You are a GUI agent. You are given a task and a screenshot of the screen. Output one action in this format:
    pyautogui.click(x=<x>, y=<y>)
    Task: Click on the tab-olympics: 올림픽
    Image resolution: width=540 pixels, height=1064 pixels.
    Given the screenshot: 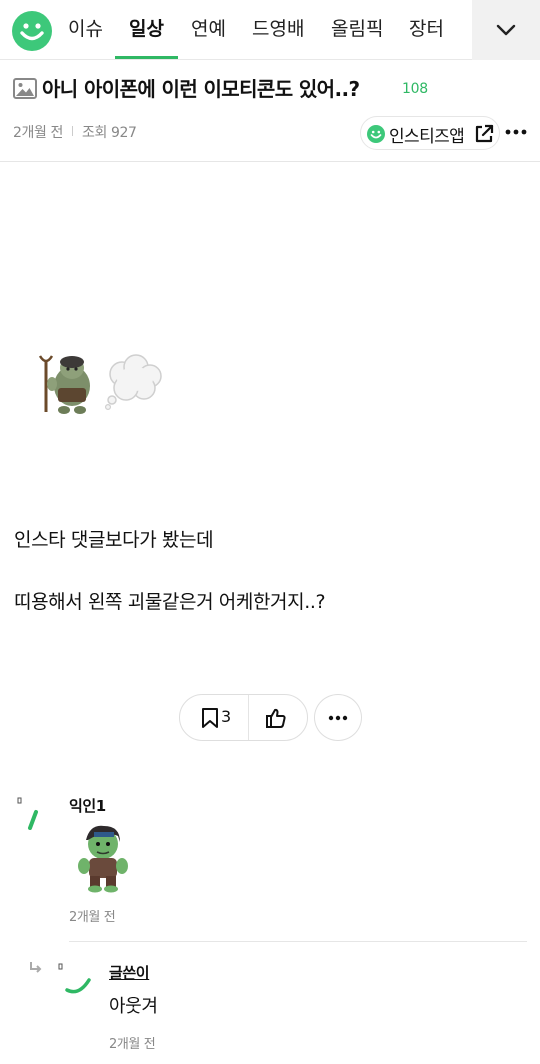 What is the action you would take?
    pyautogui.click(x=357, y=30)
    